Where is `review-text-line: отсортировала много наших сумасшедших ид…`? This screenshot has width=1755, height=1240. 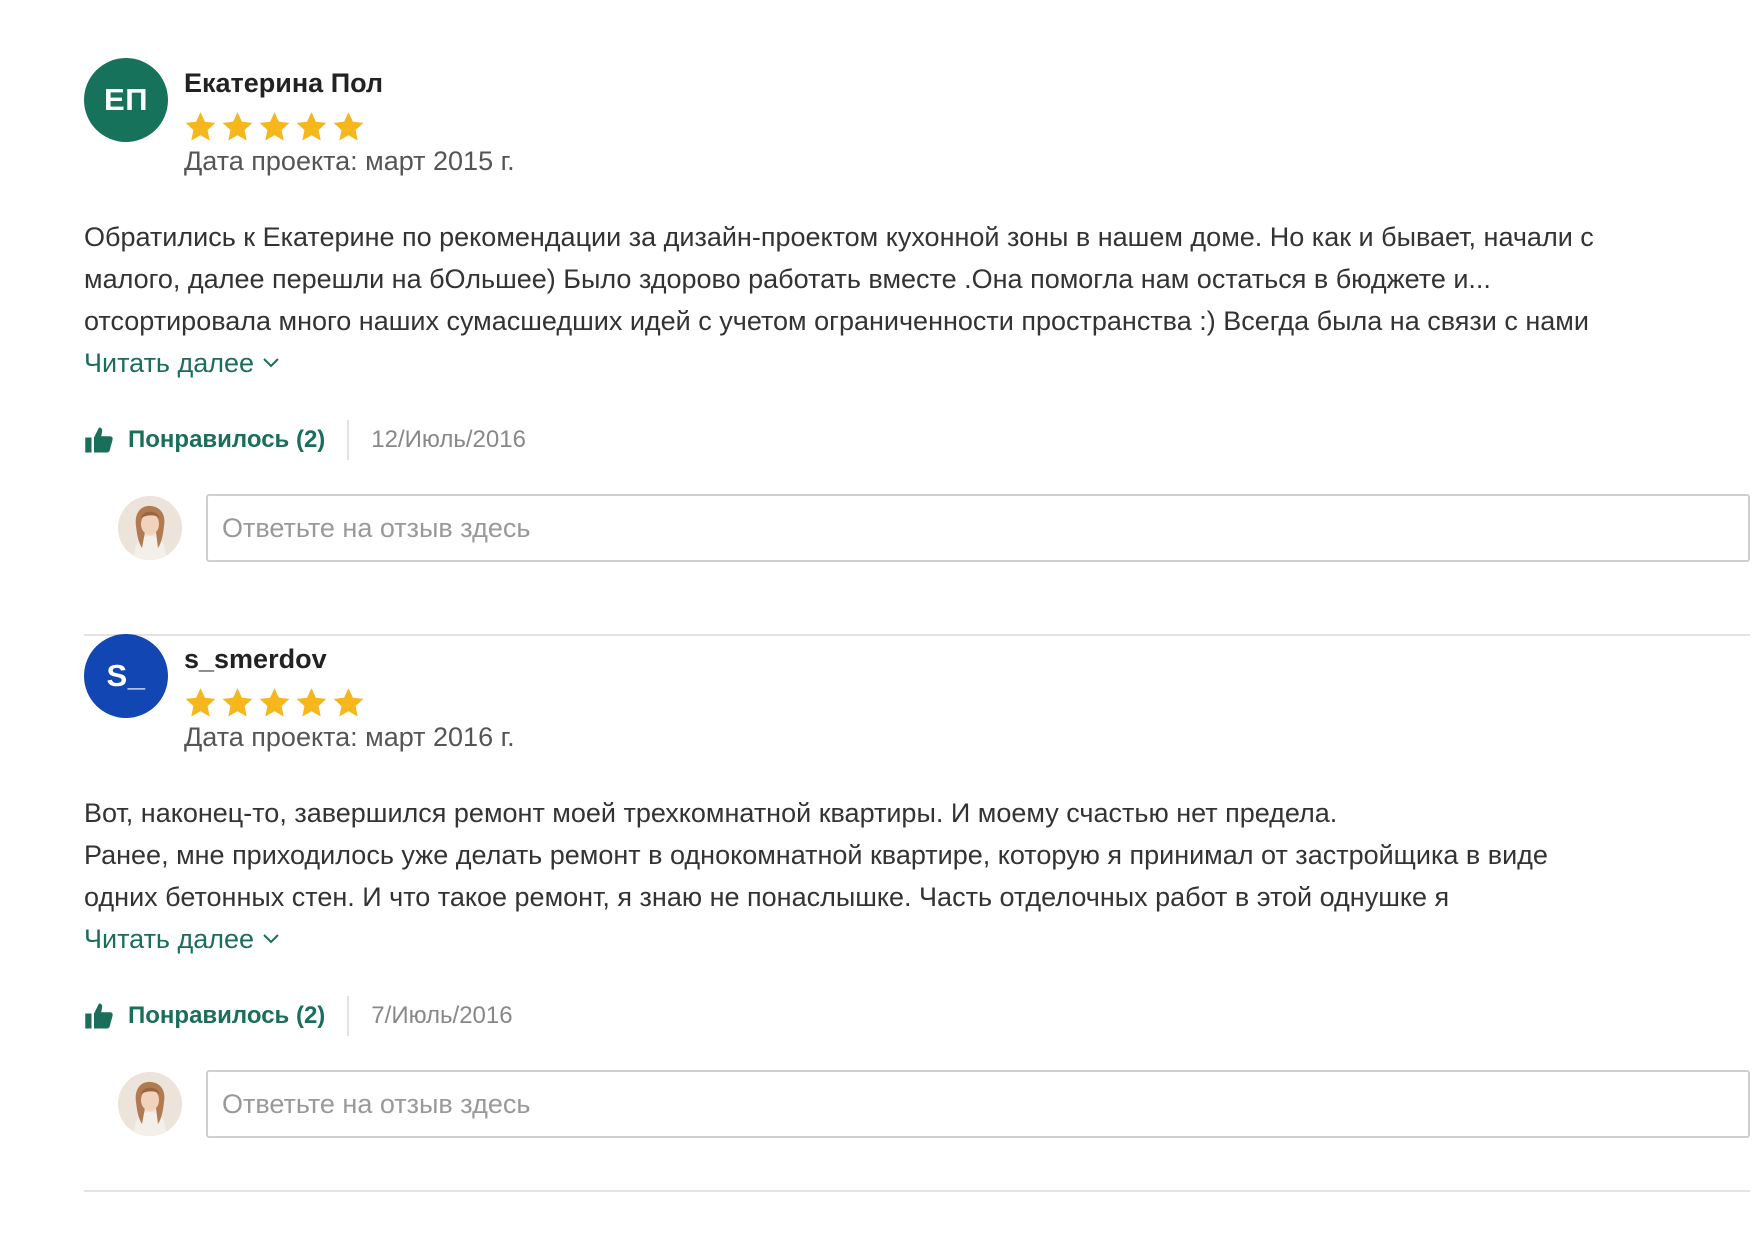
review-text-line: отсортировала много наших сумасшедших ид… is located at coordinates (836, 321).